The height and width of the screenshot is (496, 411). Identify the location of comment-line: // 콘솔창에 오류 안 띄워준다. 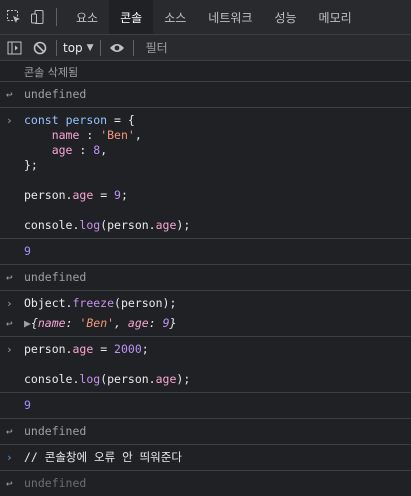
(103, 457).